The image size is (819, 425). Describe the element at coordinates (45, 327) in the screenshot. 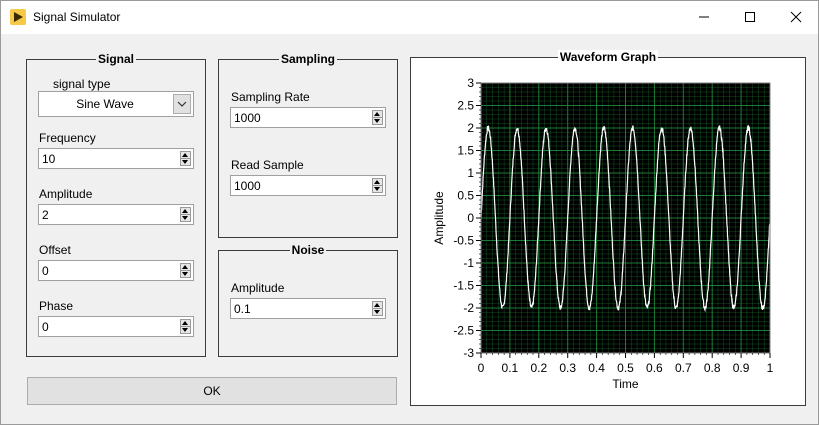

I see `phase-value: 0` at that location.